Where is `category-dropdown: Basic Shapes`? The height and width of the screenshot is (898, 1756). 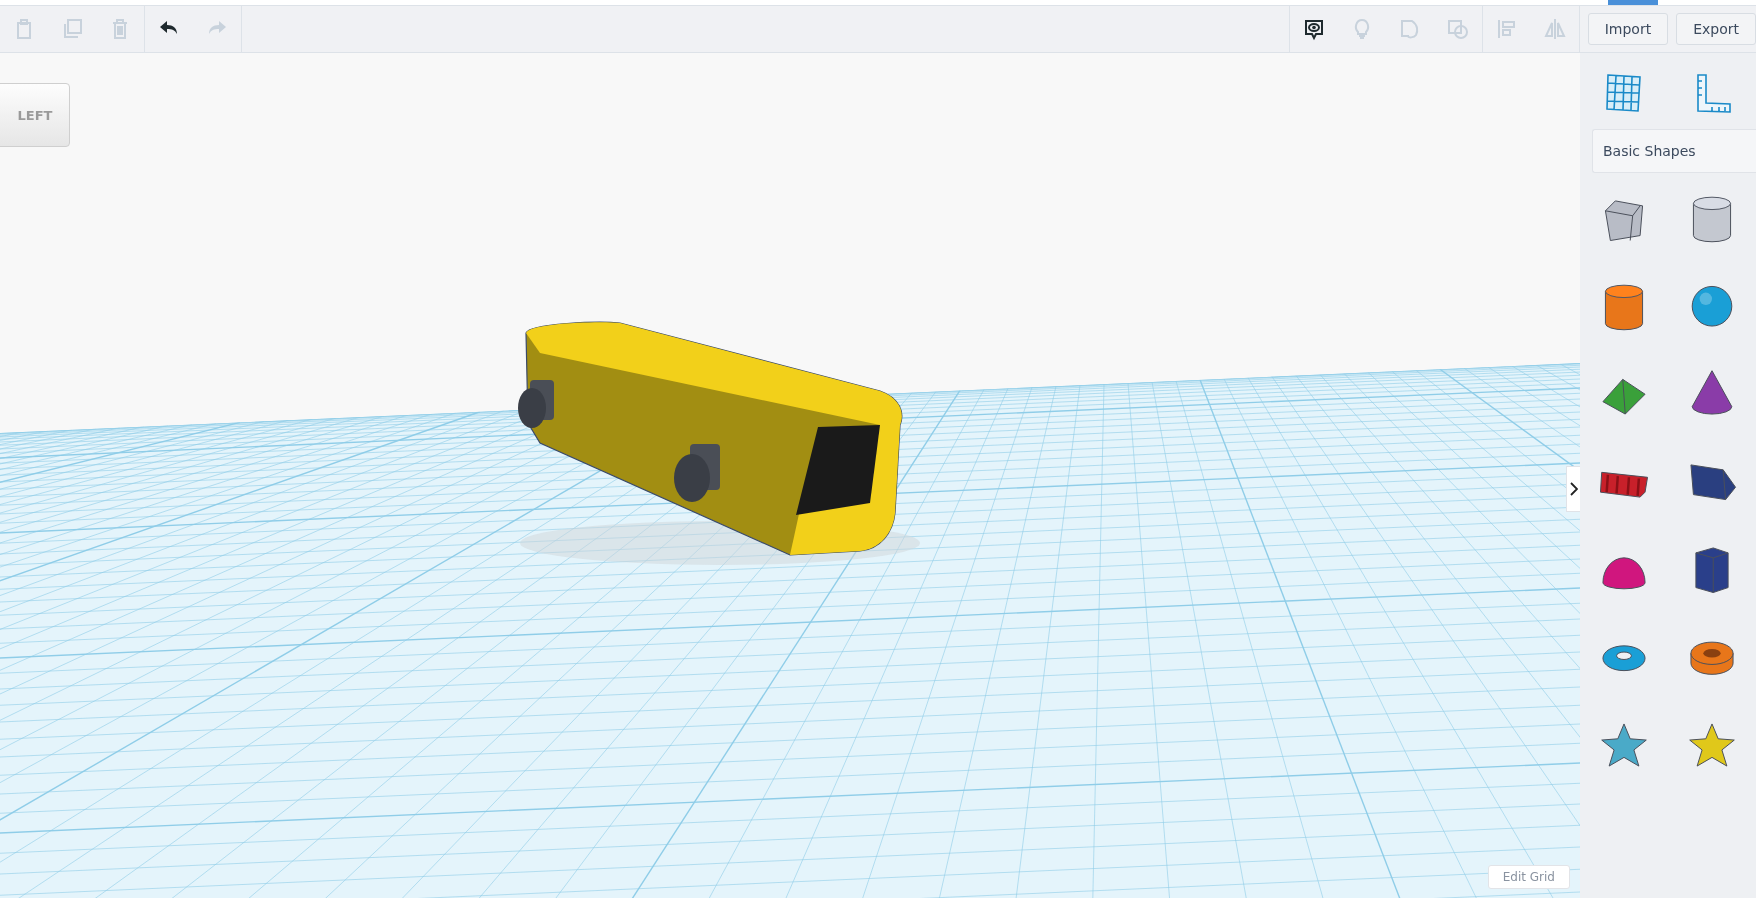 category-dropdown: Basic Shapes is located at coordinates (1674, 151).